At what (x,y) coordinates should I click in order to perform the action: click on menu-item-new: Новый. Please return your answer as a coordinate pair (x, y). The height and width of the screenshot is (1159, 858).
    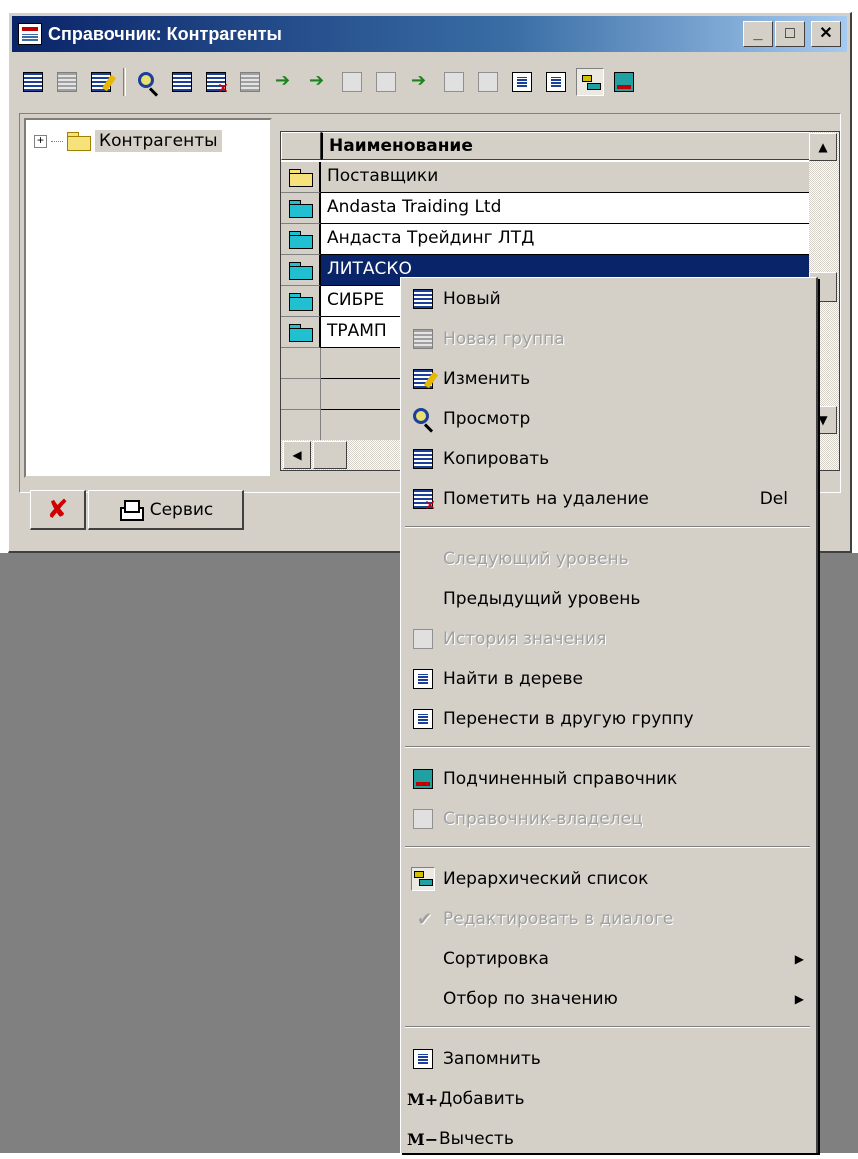
    Looking at the image, I should click on (608, 299).